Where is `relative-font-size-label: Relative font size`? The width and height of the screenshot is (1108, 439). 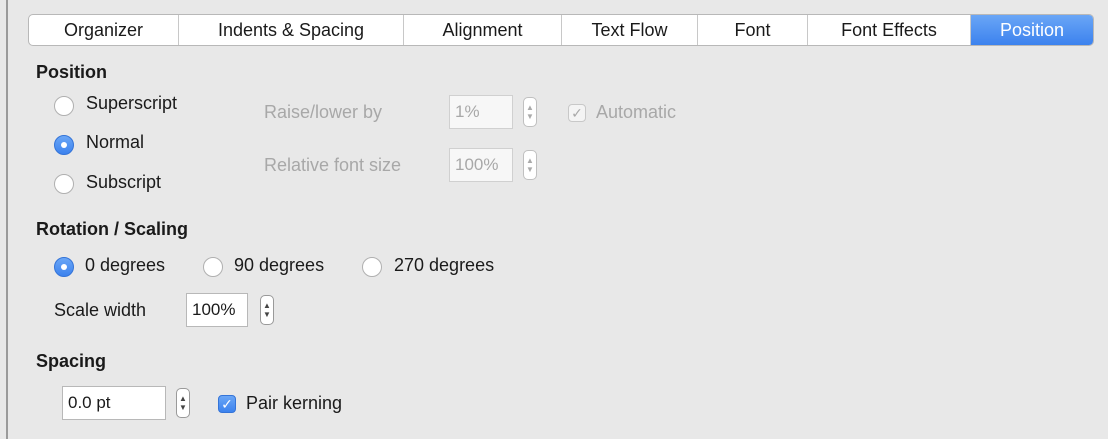
relative-font-size-label: Relative font size is located at coordinates (333, 165).